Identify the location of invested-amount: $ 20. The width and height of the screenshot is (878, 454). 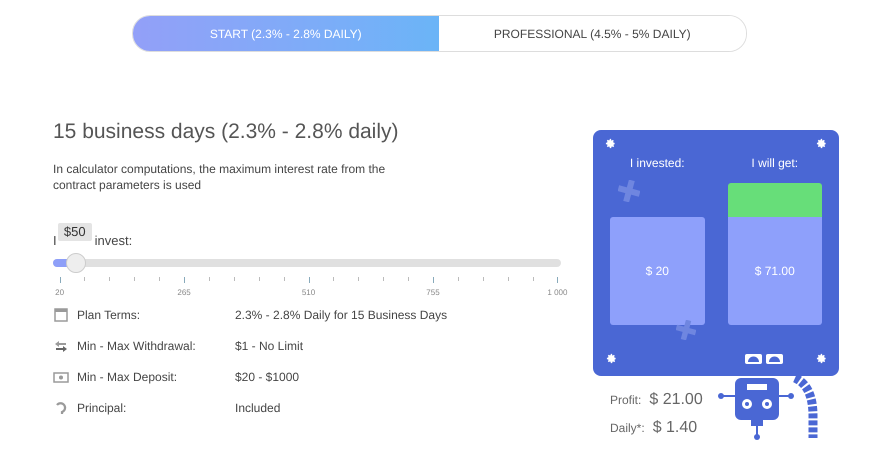
(657, 271).